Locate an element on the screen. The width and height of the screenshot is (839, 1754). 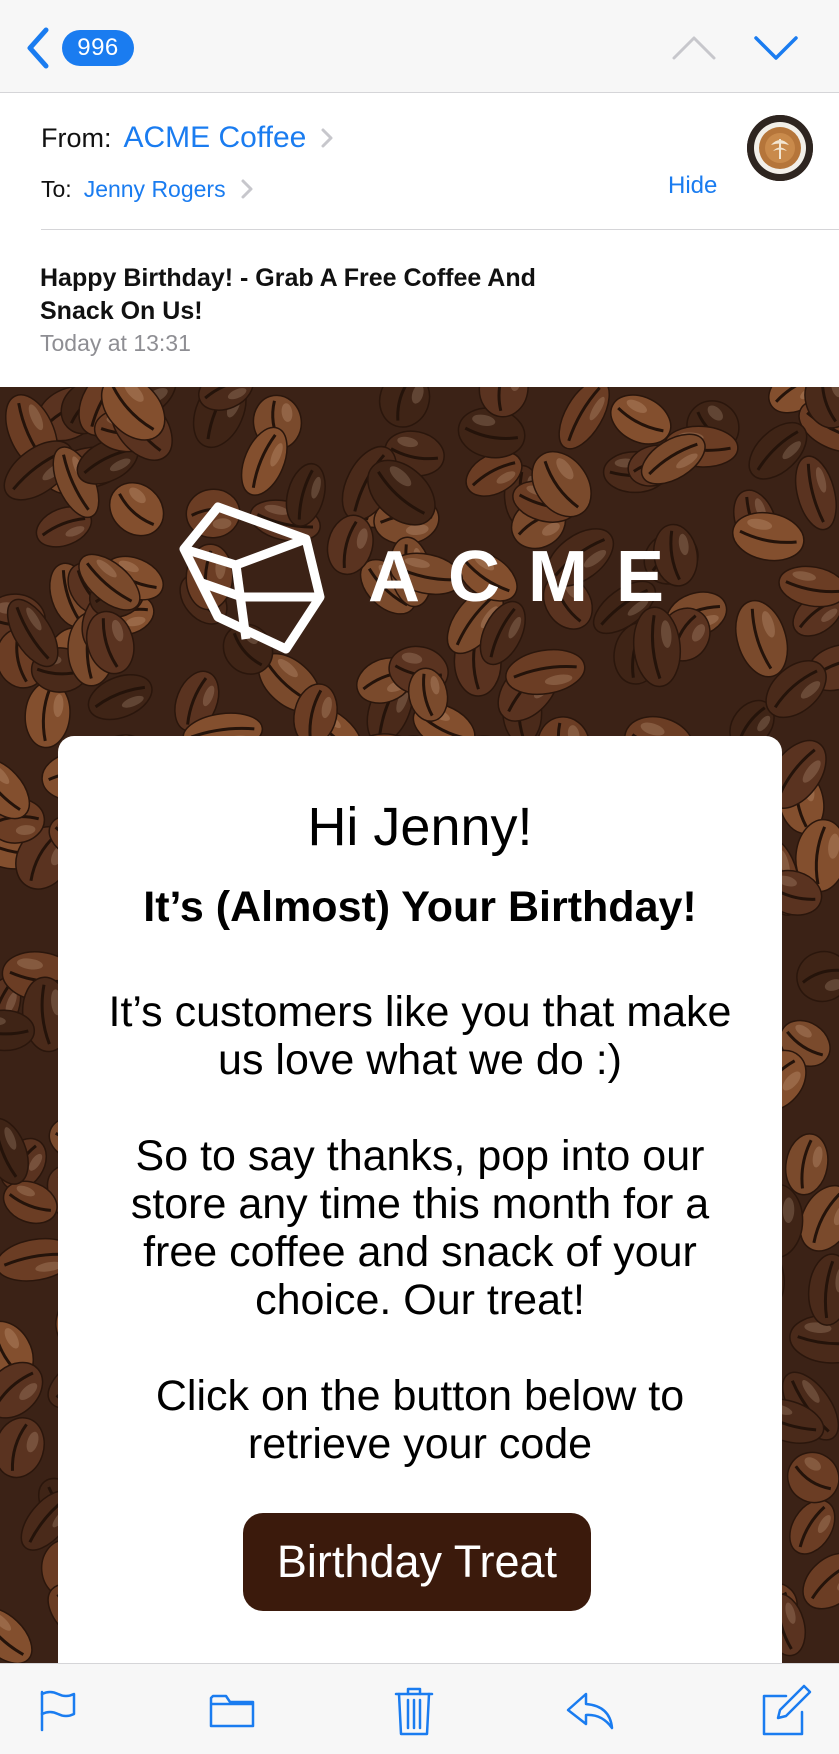
flag-icon is located at coordinates (58, 1711).